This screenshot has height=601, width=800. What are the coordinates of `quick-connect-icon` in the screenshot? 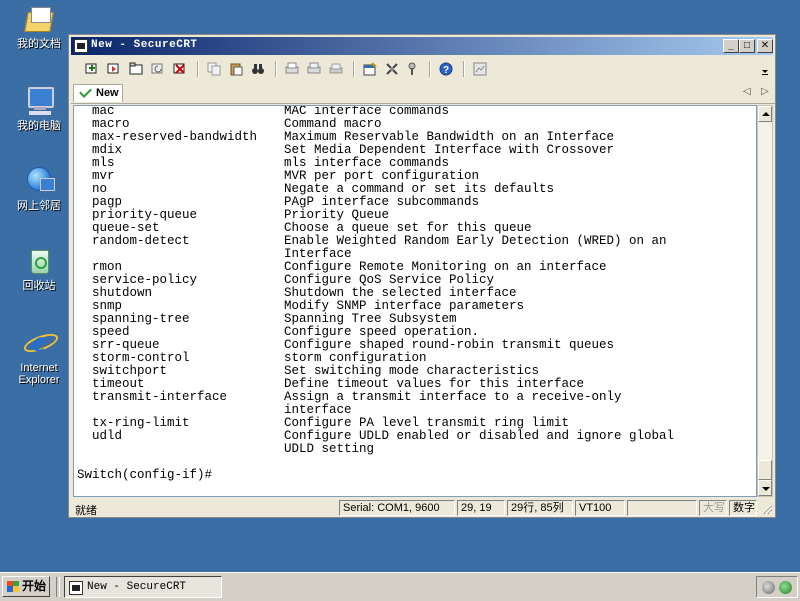 It's located at (113, 68).